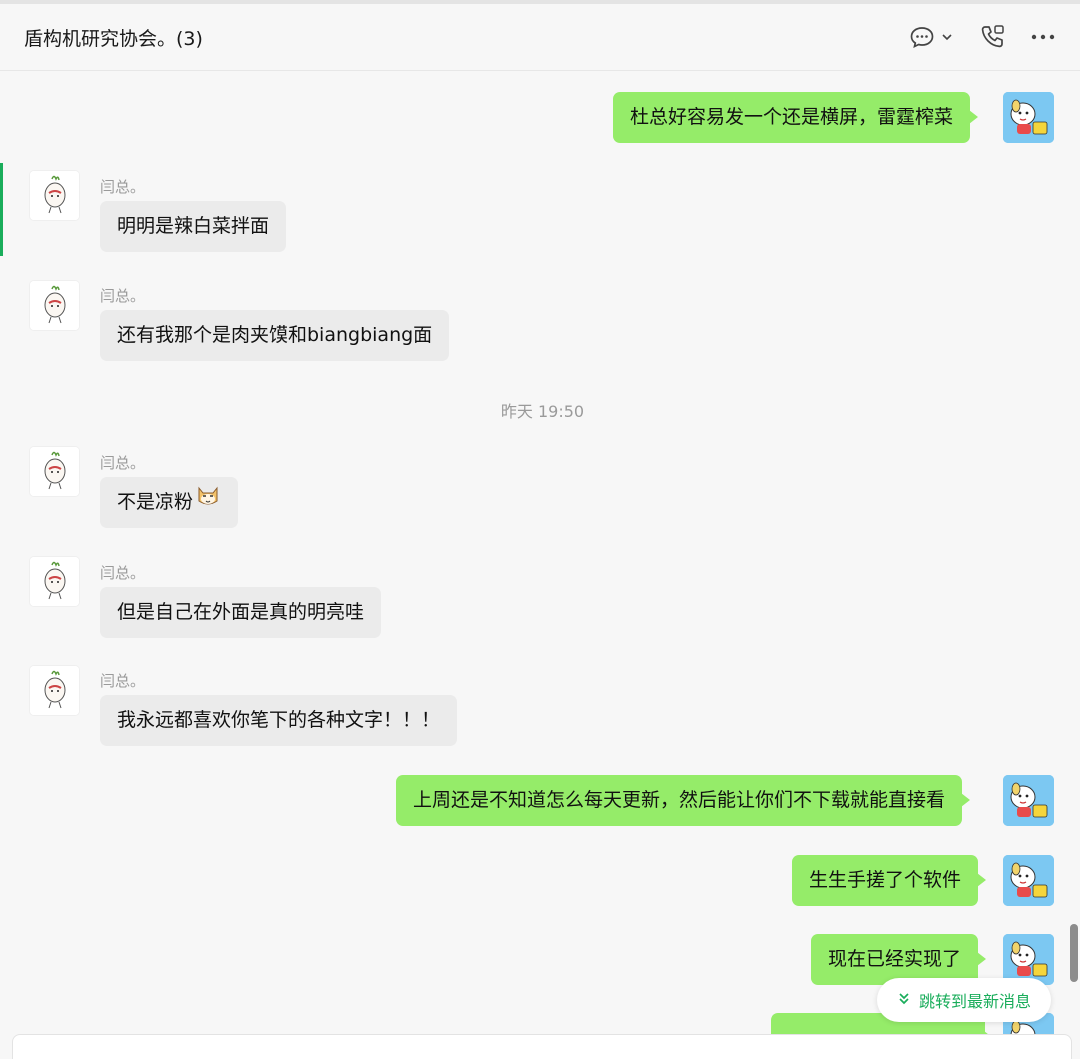  What do you see at coordinates (1074, 953) in the screenshot?
I see `scrollbar-thumb` at bounding box center [1074, 953].